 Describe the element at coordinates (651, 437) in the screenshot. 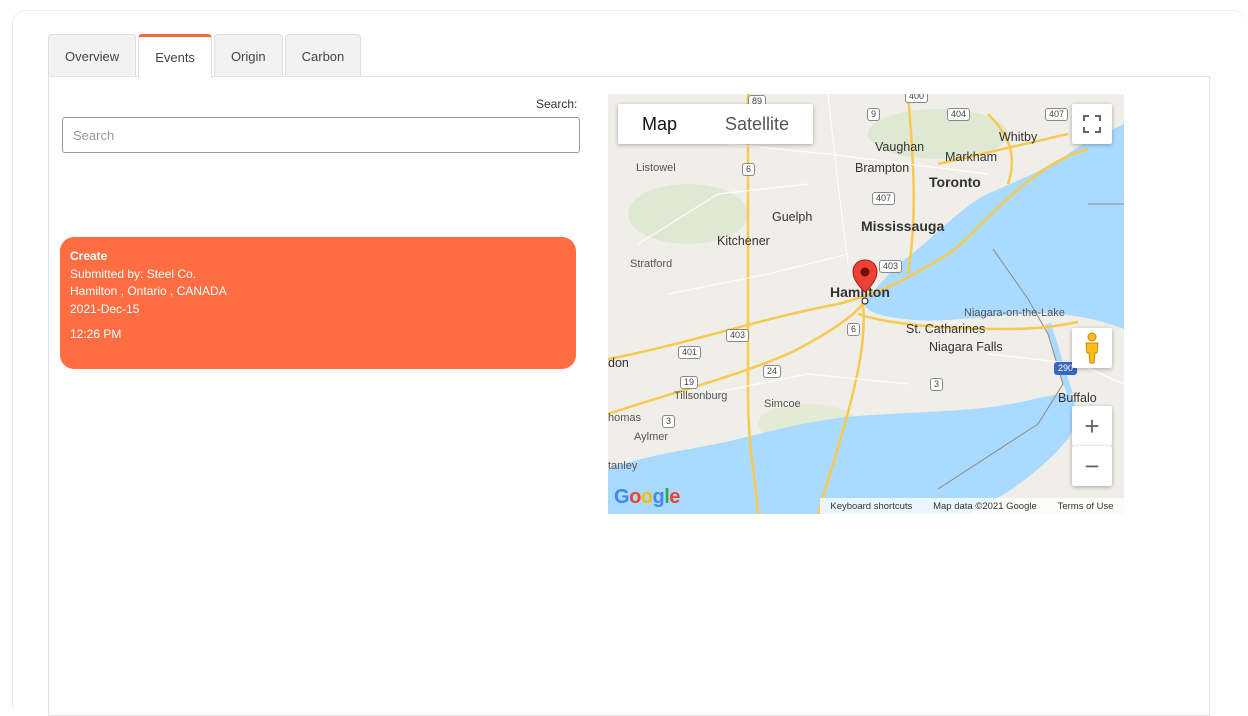

I see `place-aylmer: Aylmer` at that location.